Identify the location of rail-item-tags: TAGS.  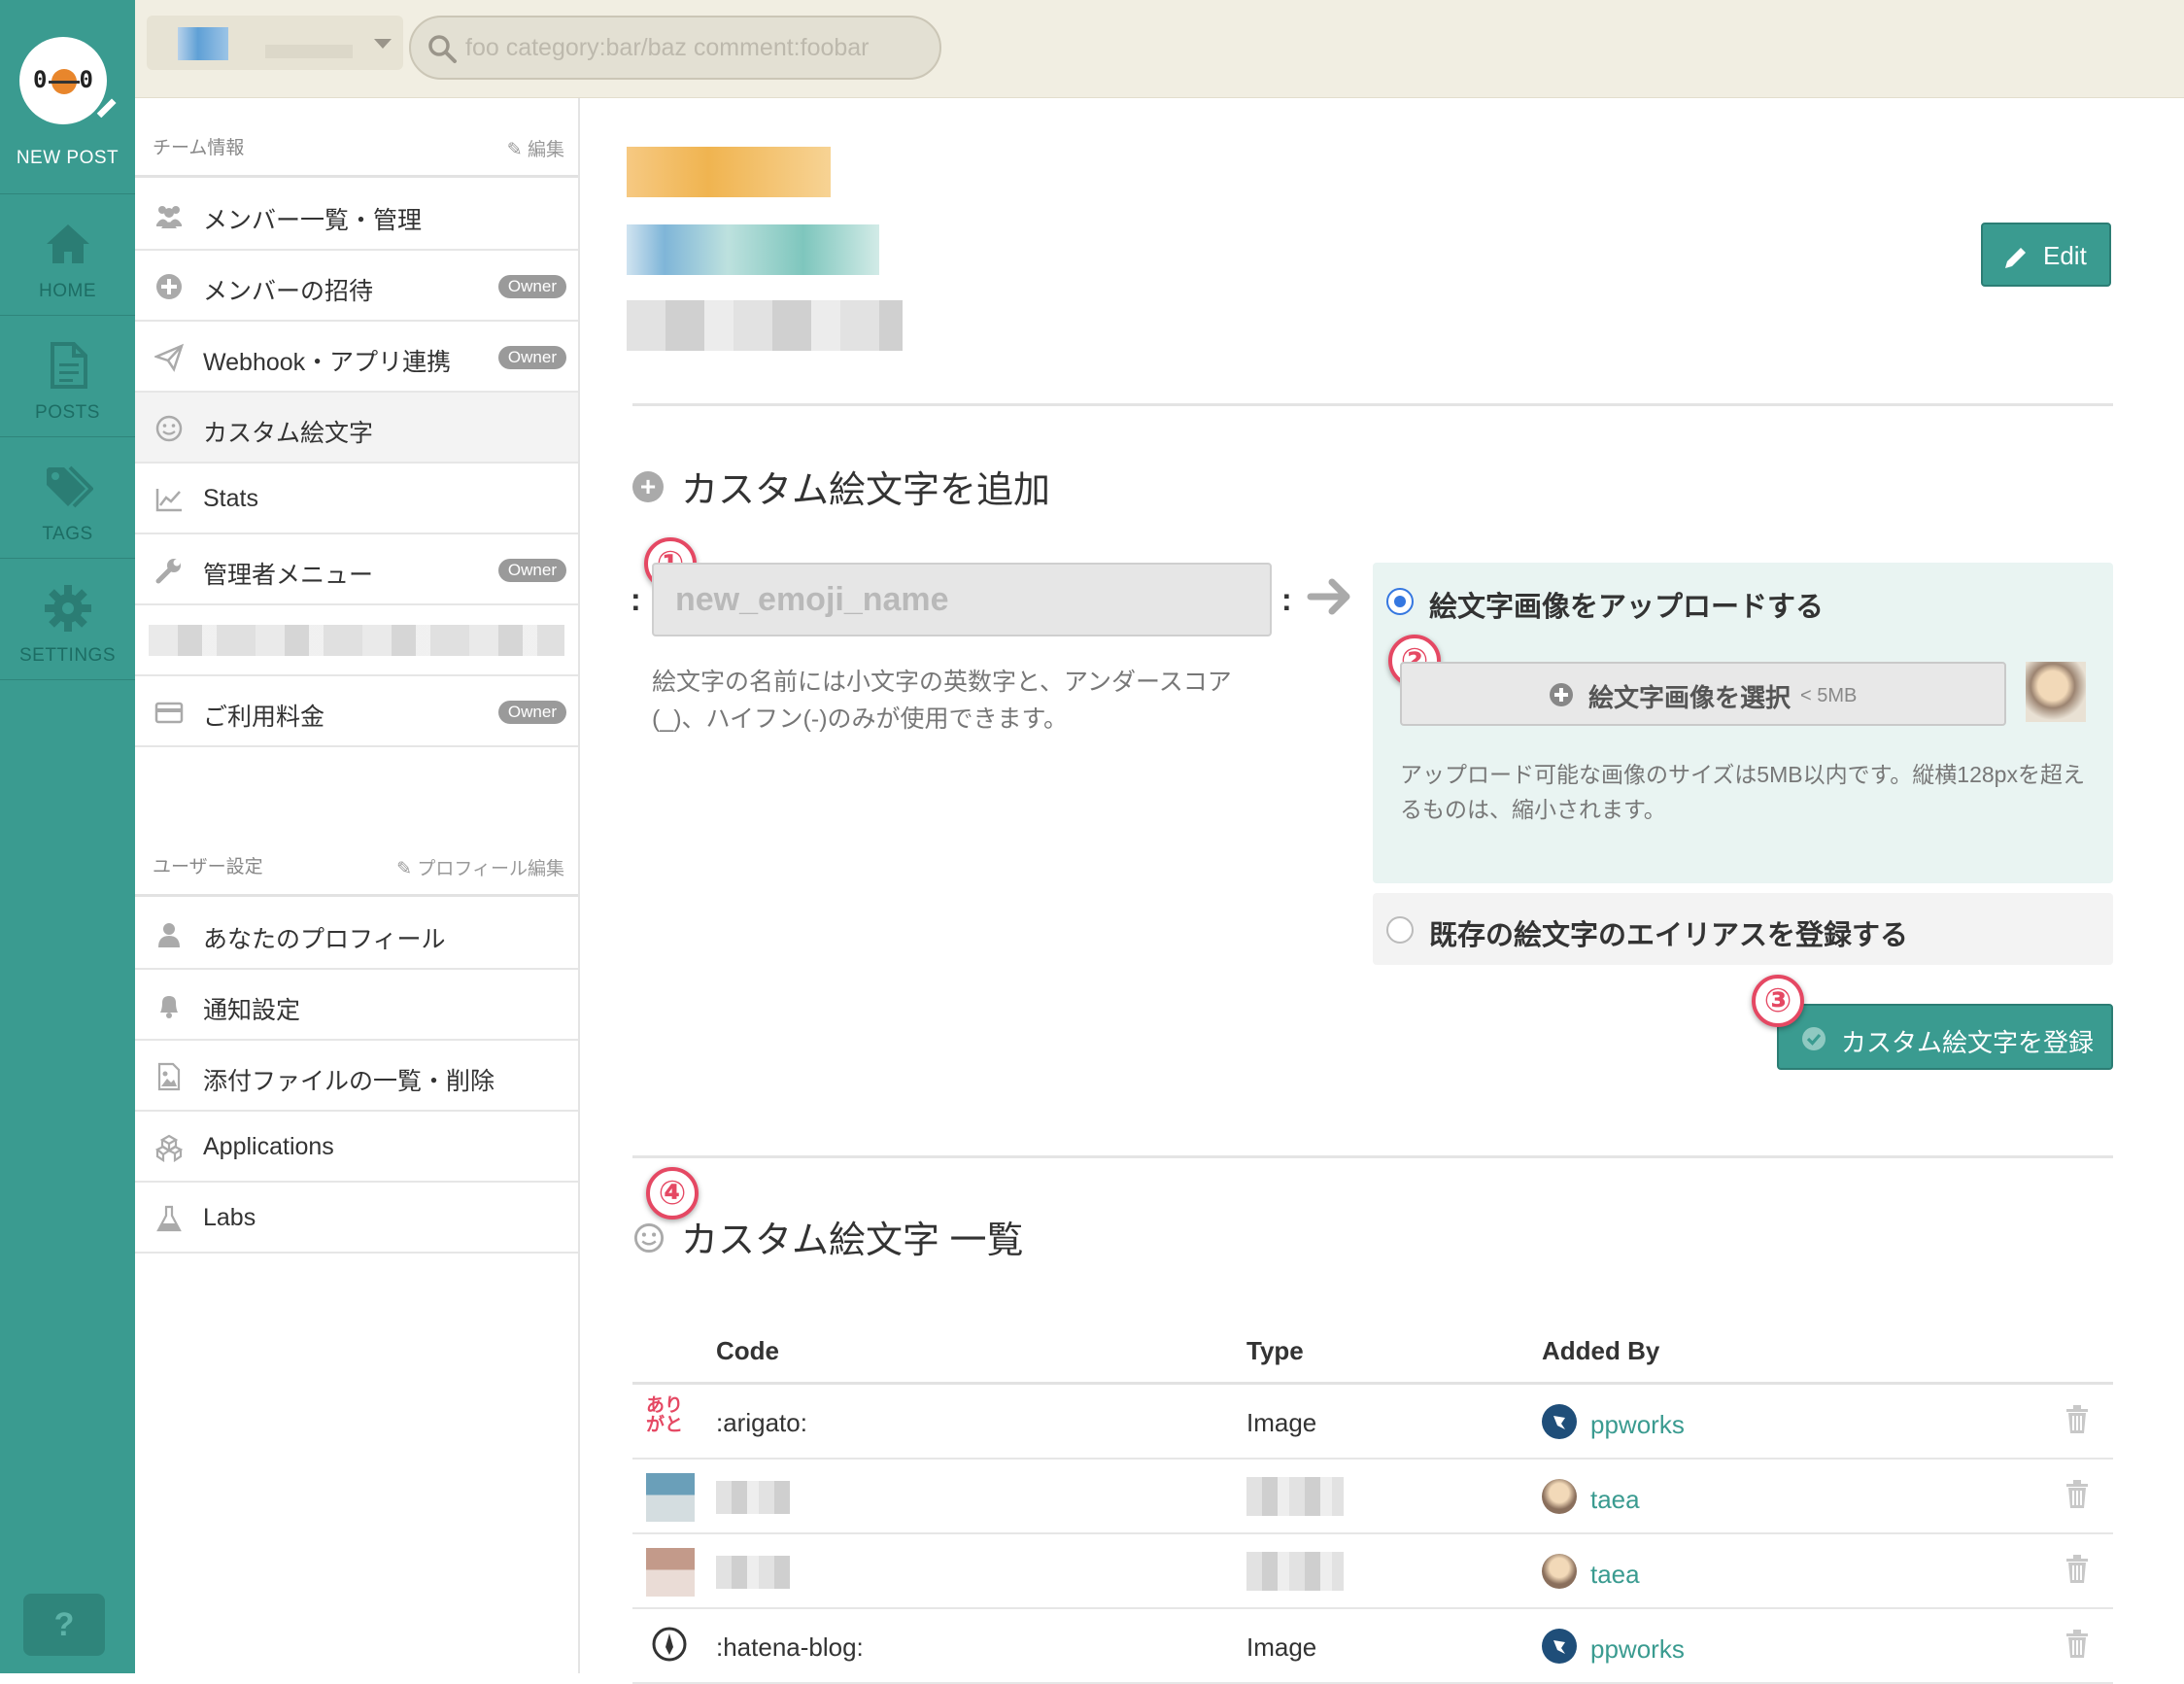
(67, 498).